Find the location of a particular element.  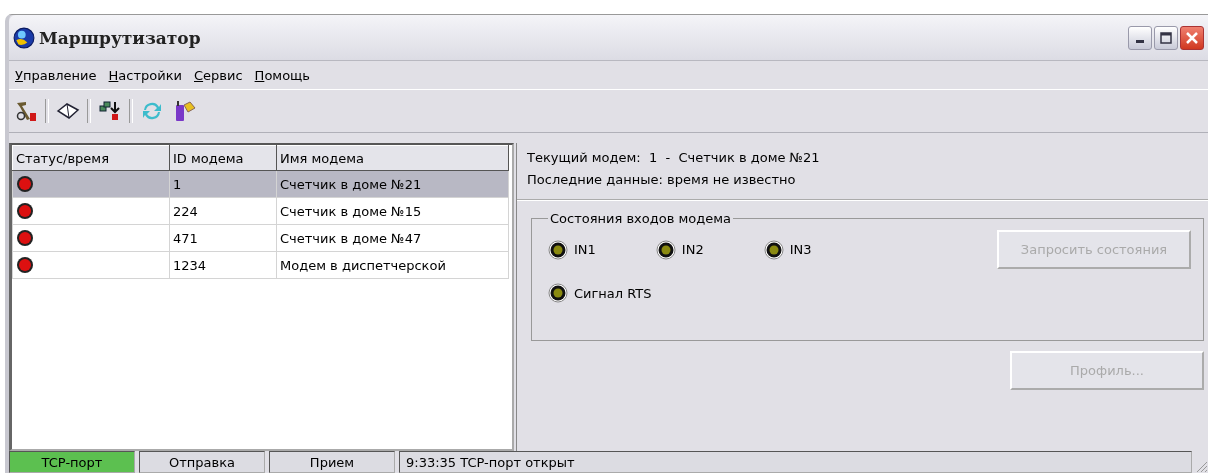

indicator-label: IN2 is located at coordinates (692, 249).